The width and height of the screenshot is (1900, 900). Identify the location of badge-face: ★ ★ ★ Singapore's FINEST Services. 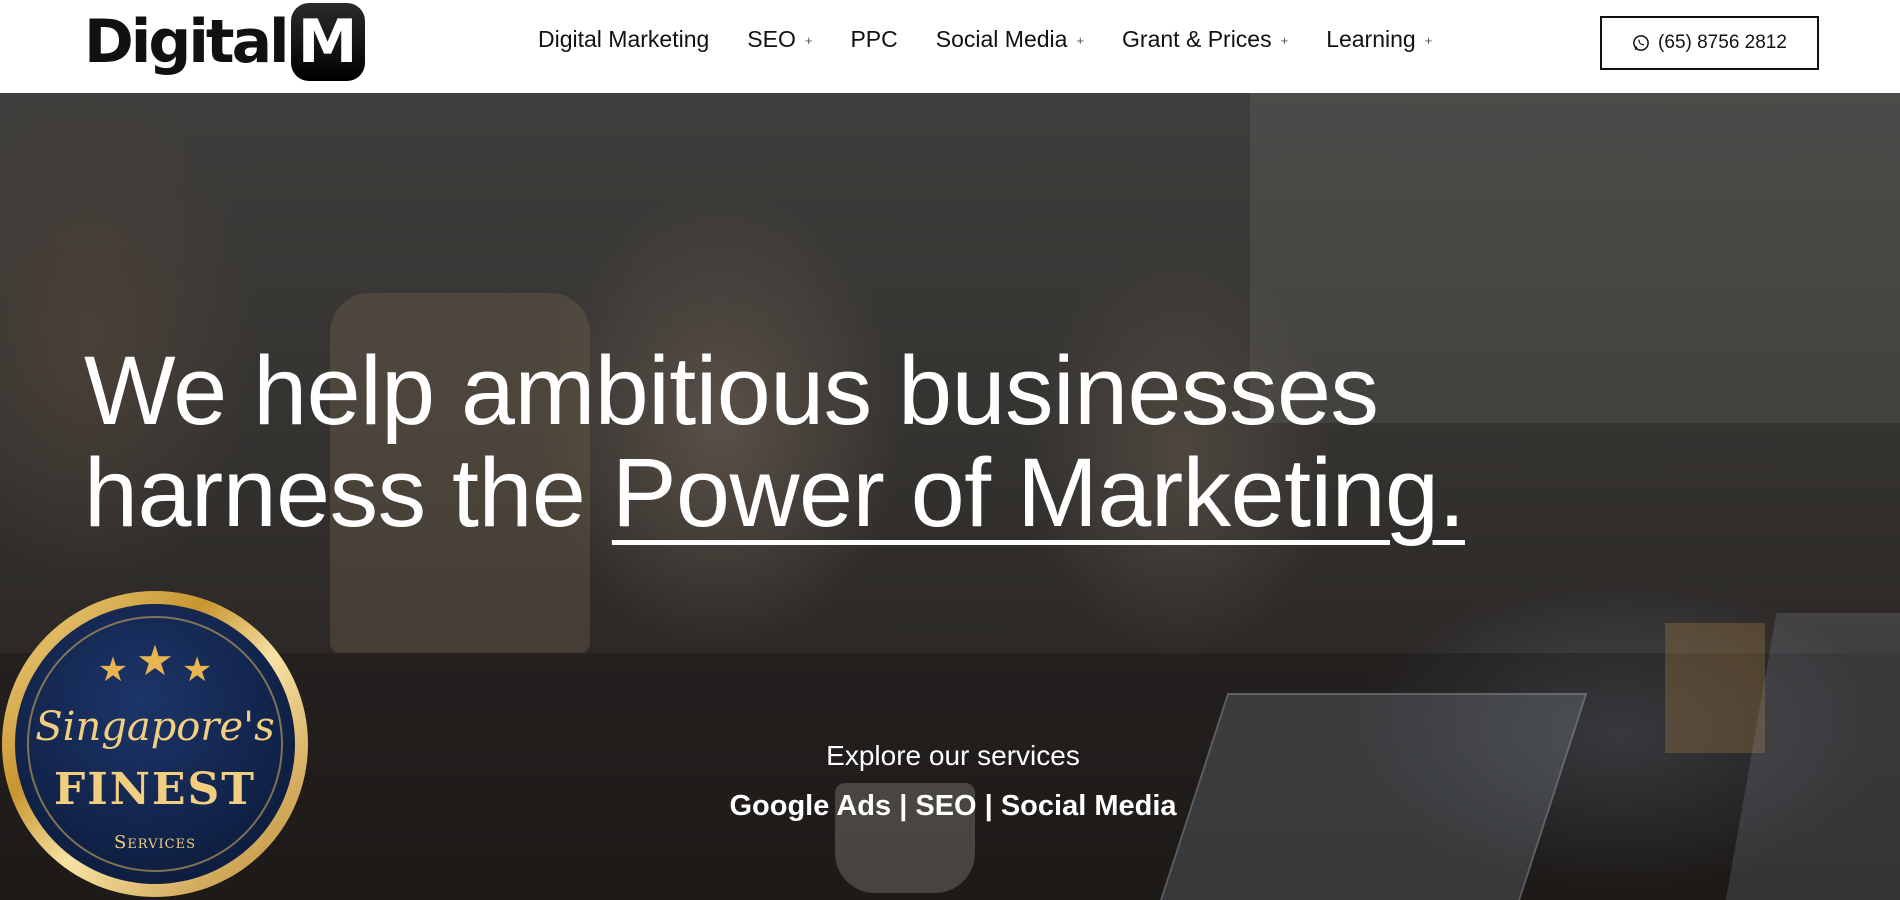
(155, 744).